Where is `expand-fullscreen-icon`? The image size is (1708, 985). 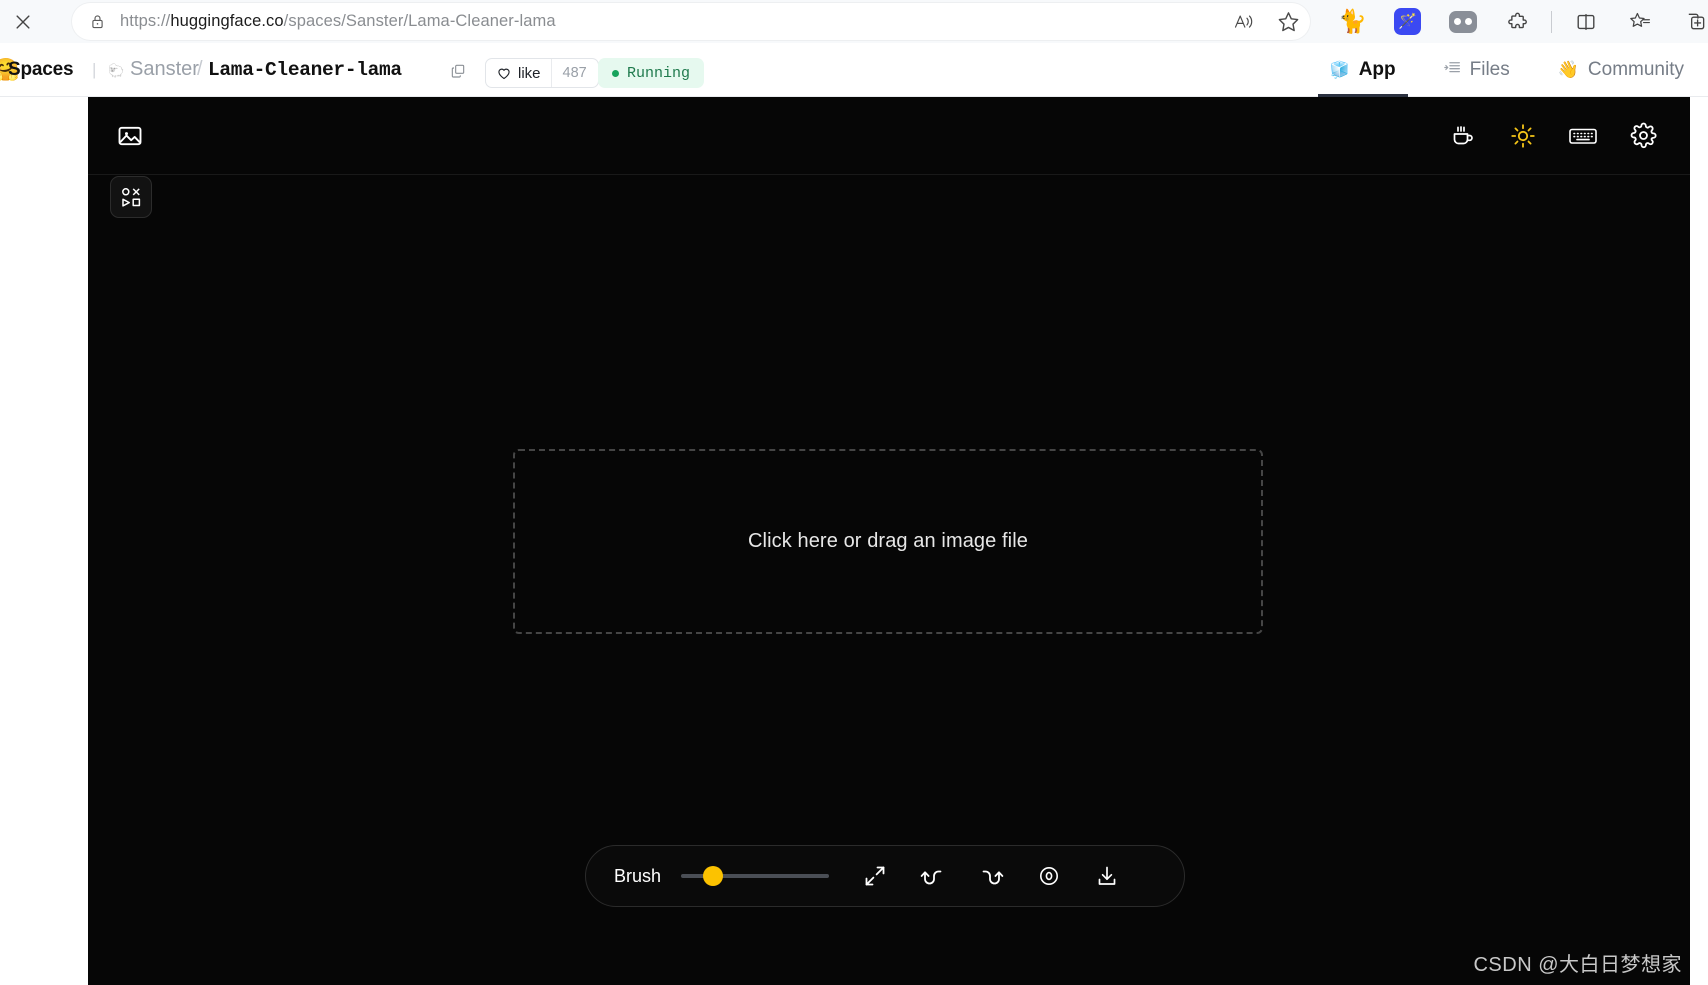
expand-fullscreen-icon is located at coordinates (875, 876).